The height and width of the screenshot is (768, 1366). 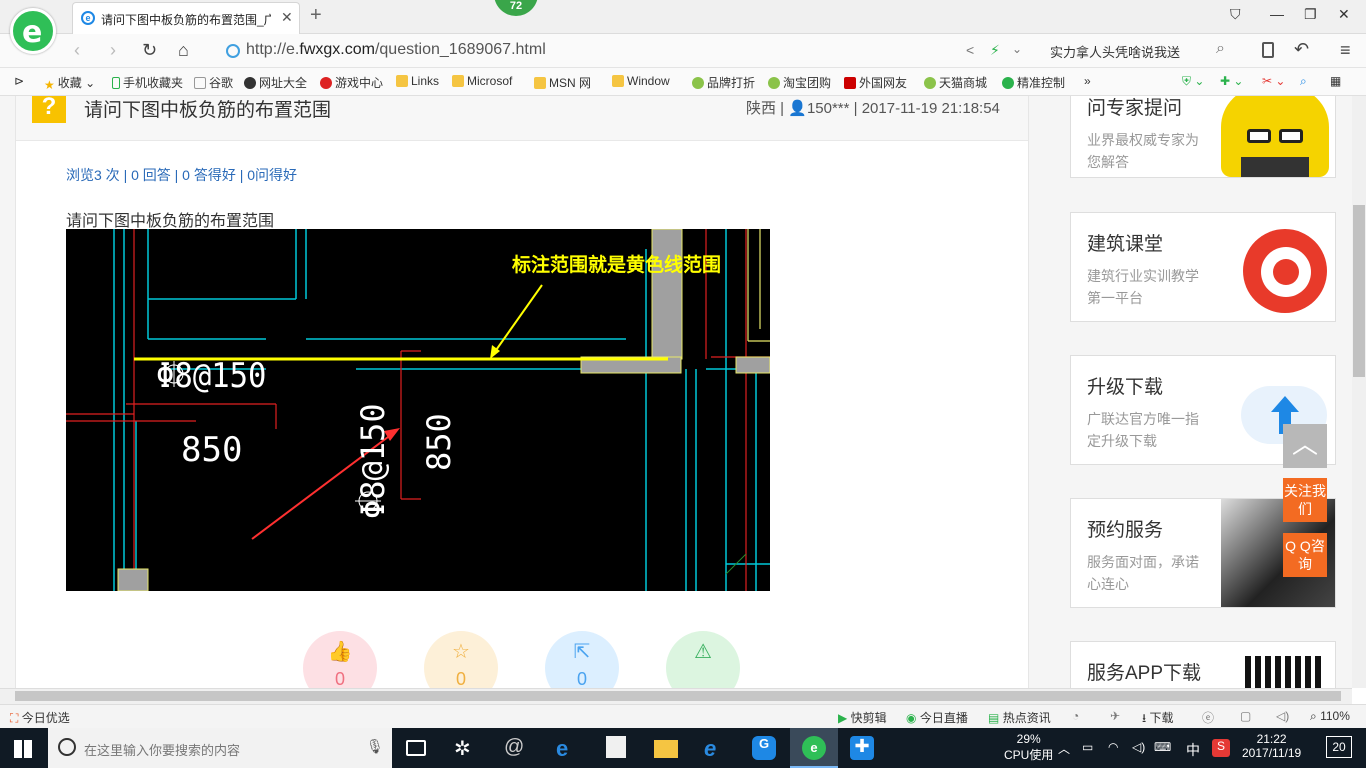 I want to click on chevron-up-icon: ︿, so click(x=1064, y=748).